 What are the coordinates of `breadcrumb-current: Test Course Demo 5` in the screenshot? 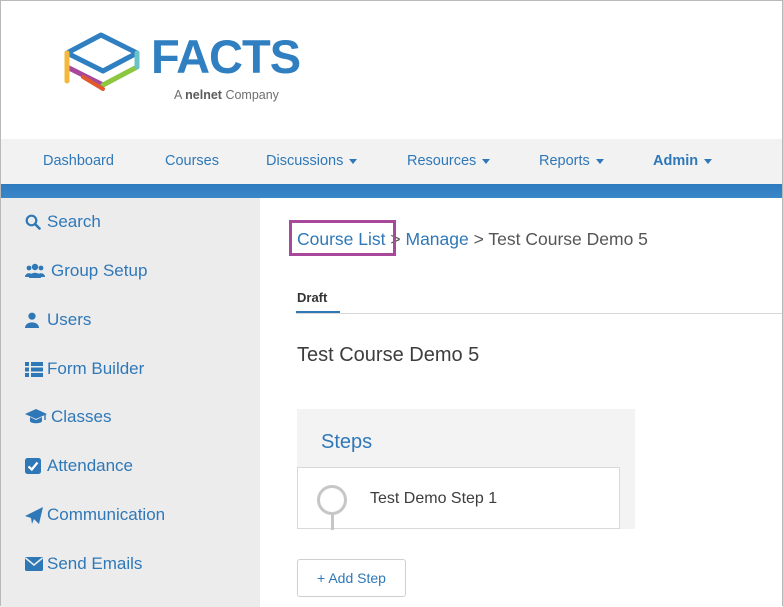 It's located at (568, 239).